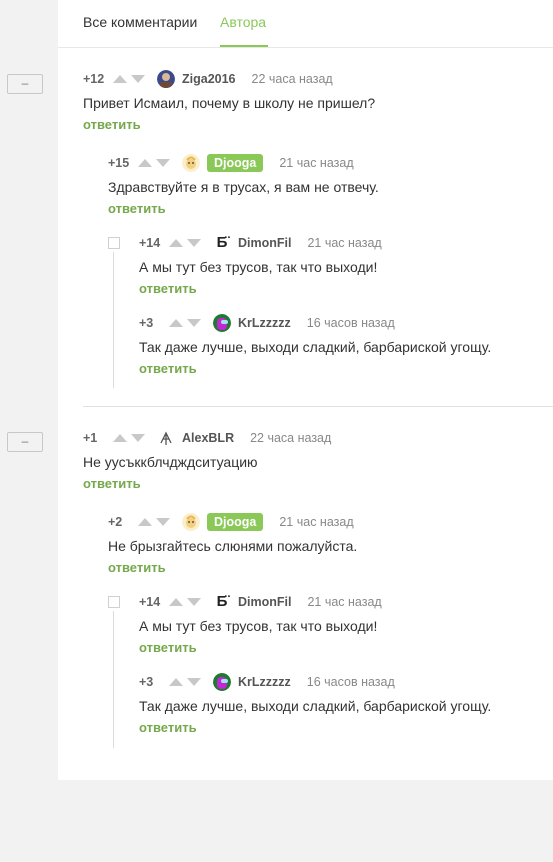 This screenshot has width=553, height=862. Describe the element at coordinates (119, 163) in the screenshot. I see `comment-rating: +15` at that location.